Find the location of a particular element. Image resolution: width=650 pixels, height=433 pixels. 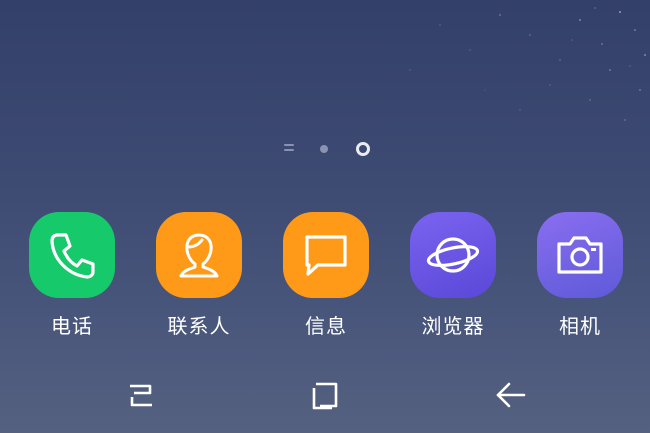

app-contacts: 联系人 is located at coordinates (199, 275).